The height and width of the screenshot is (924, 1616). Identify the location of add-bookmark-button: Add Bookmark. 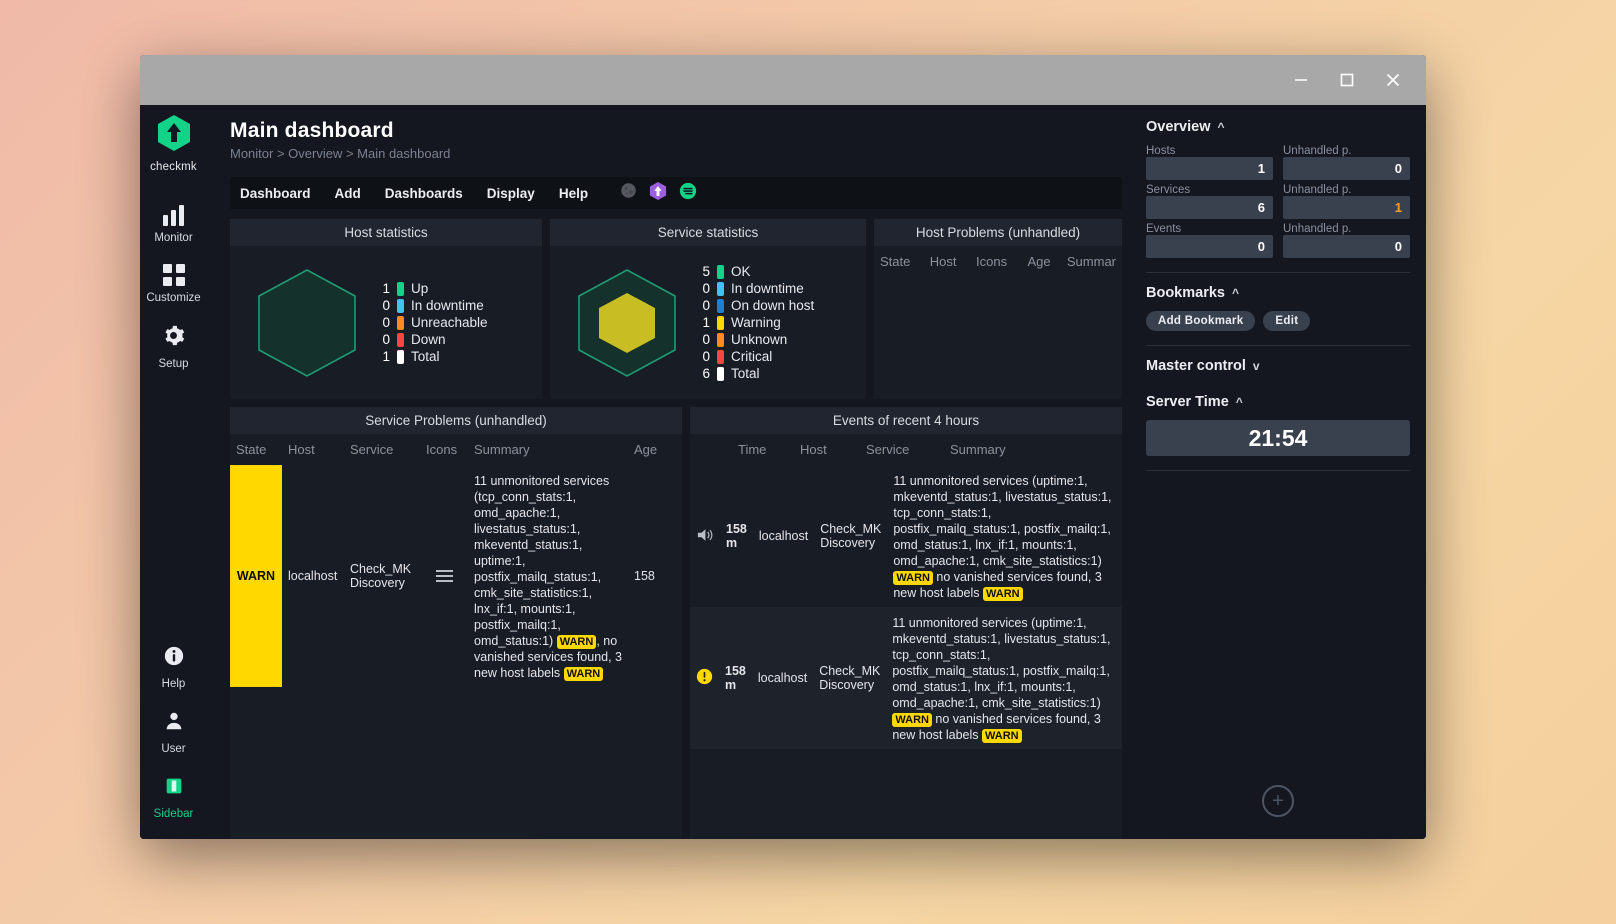
(1201, 321).